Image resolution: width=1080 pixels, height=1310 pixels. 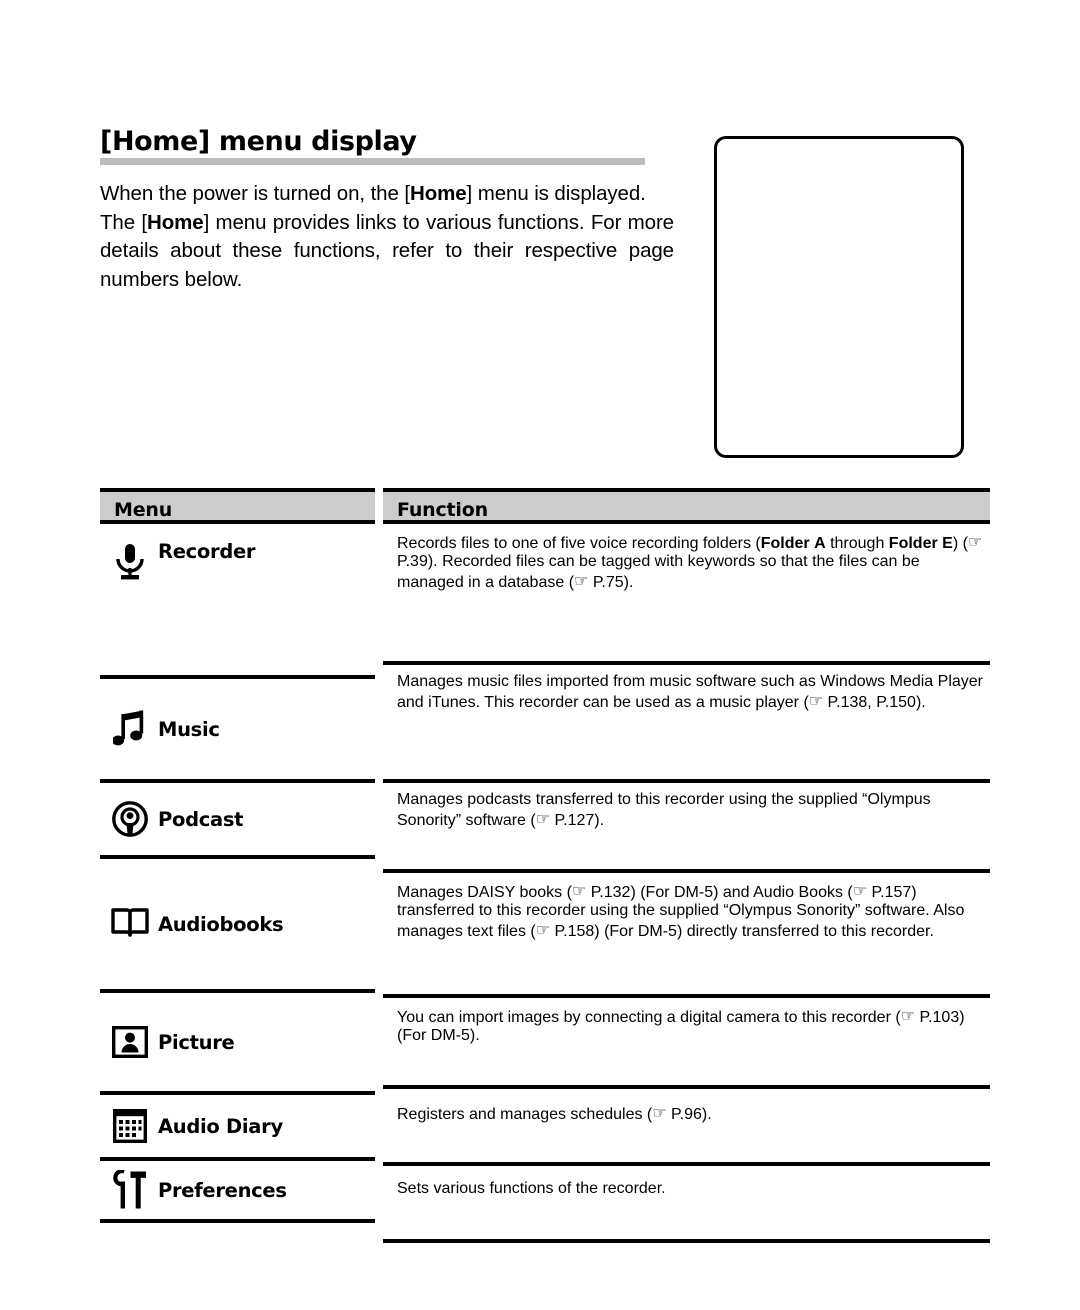 What do you see at coordinates (686, 1204) in the screenshot?
I see `table-cell-function: Sets various functions of the recorder.` at bounding box center [686, 1204].